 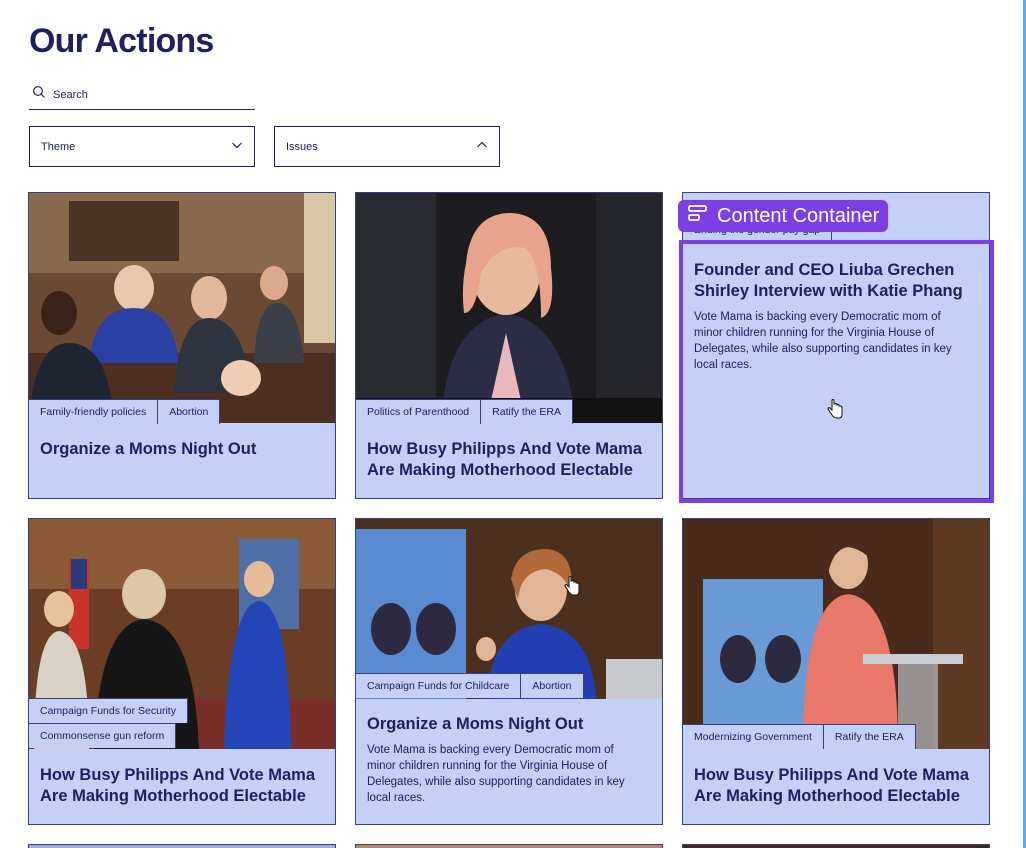 I want to click on theme-dropdown: Theme, so click(x=142, y=146).